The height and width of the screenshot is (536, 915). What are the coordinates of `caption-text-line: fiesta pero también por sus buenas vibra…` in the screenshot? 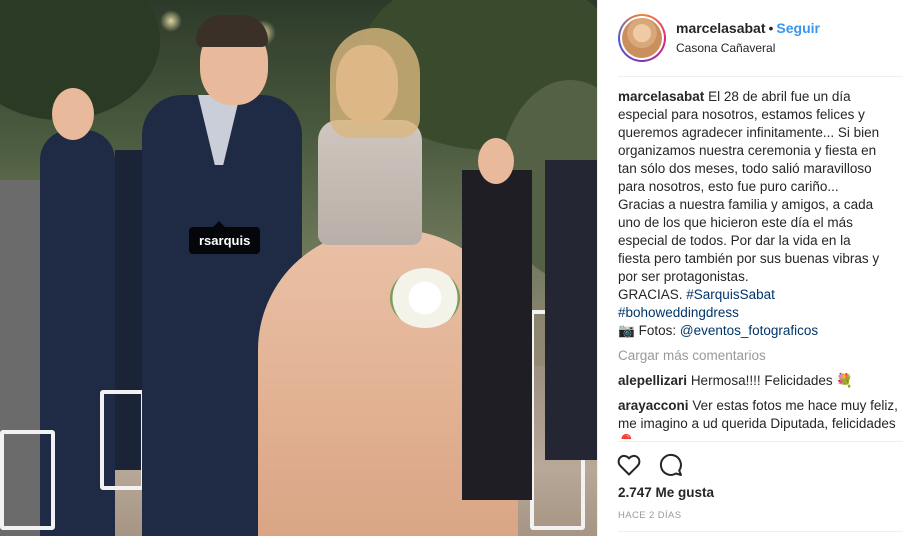 It's located at (749, 258).